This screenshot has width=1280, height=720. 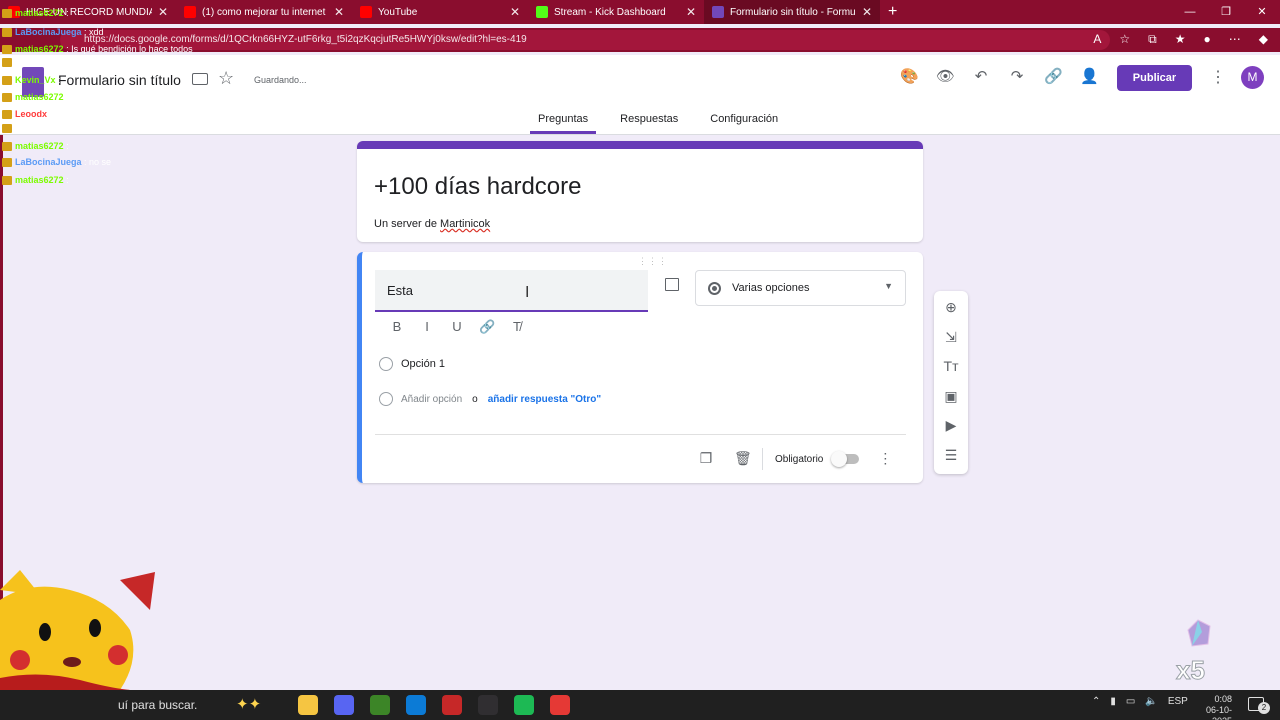 I want to click on add-title-icon: Tт, so click(x=951, y=366).